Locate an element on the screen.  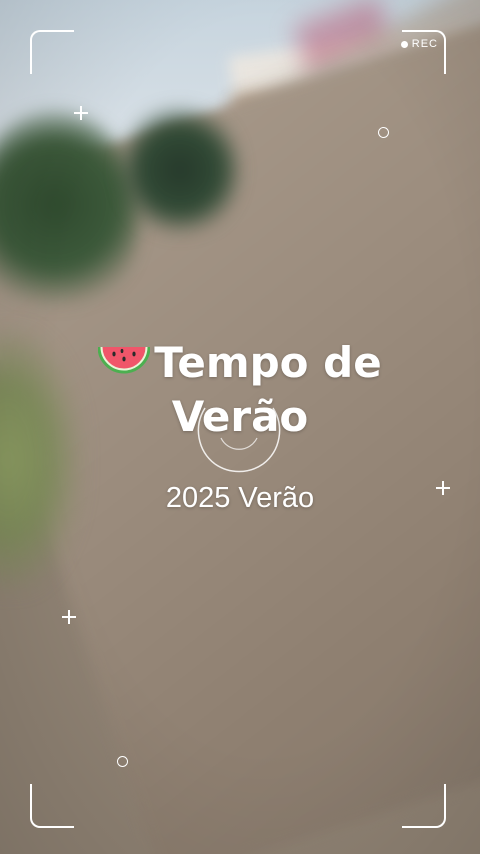
title-line-1: Tempo de is located at coordinates (240, 363).